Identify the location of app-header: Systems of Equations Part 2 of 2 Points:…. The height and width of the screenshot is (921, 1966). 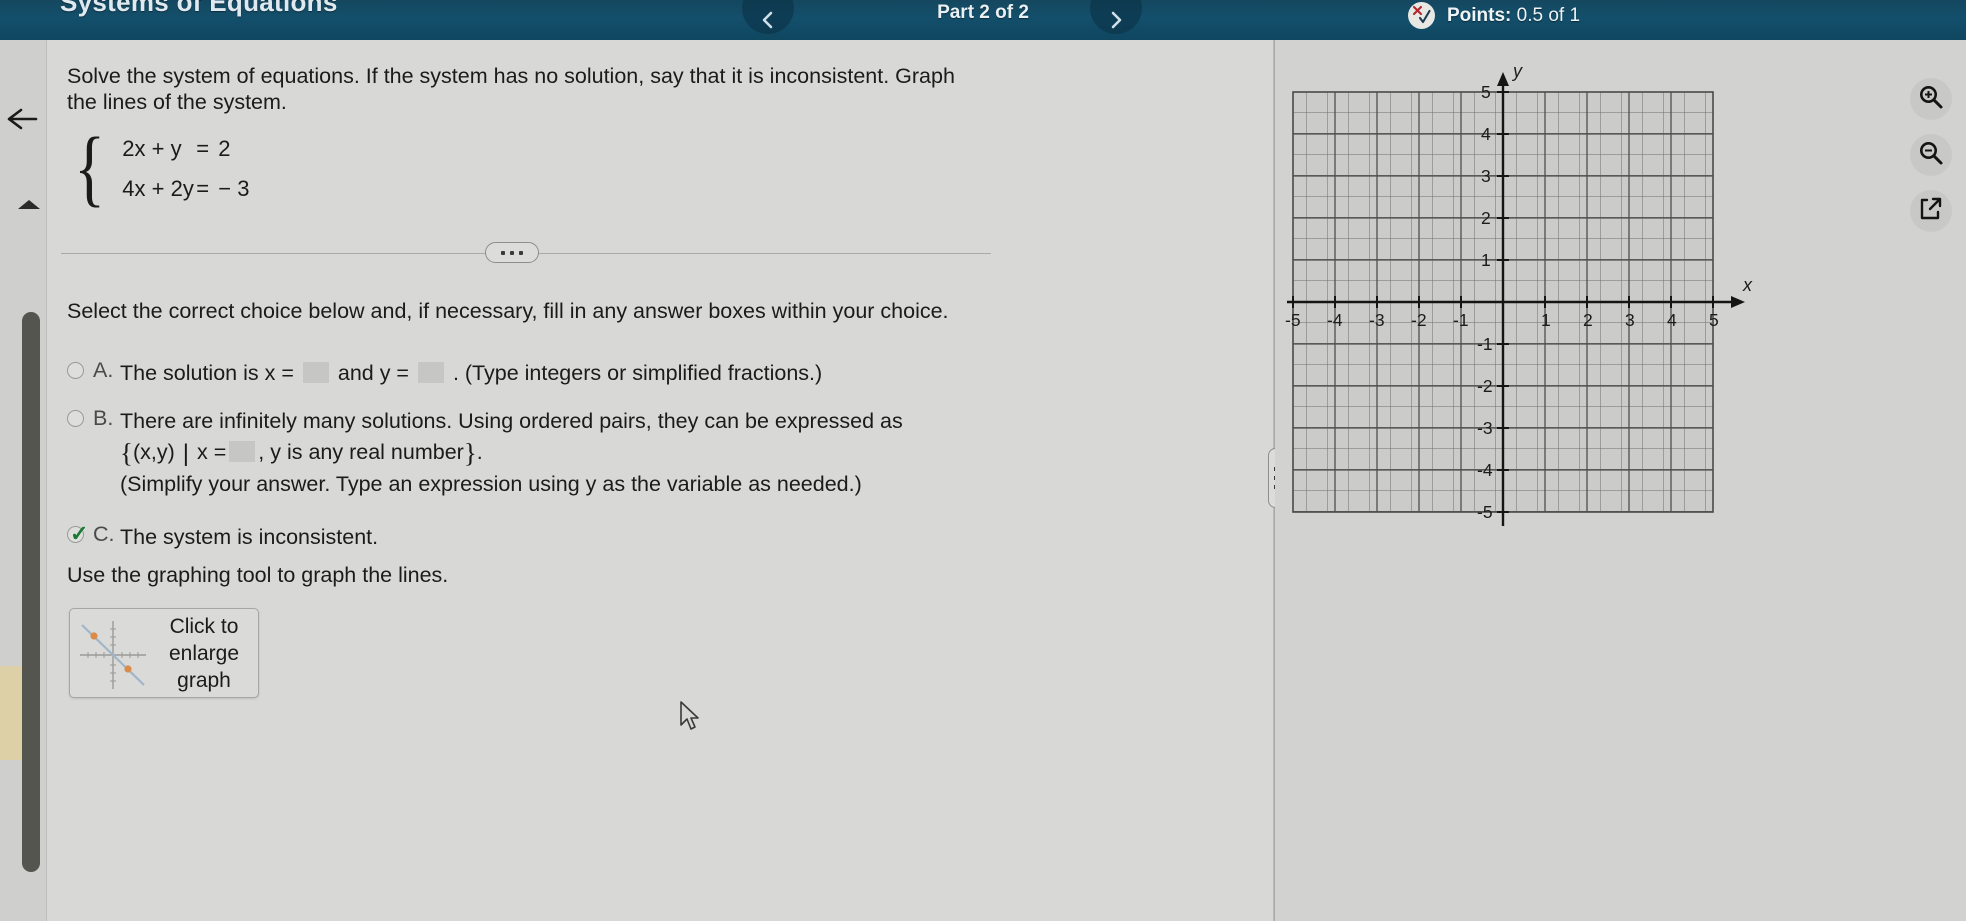
(983, 20).